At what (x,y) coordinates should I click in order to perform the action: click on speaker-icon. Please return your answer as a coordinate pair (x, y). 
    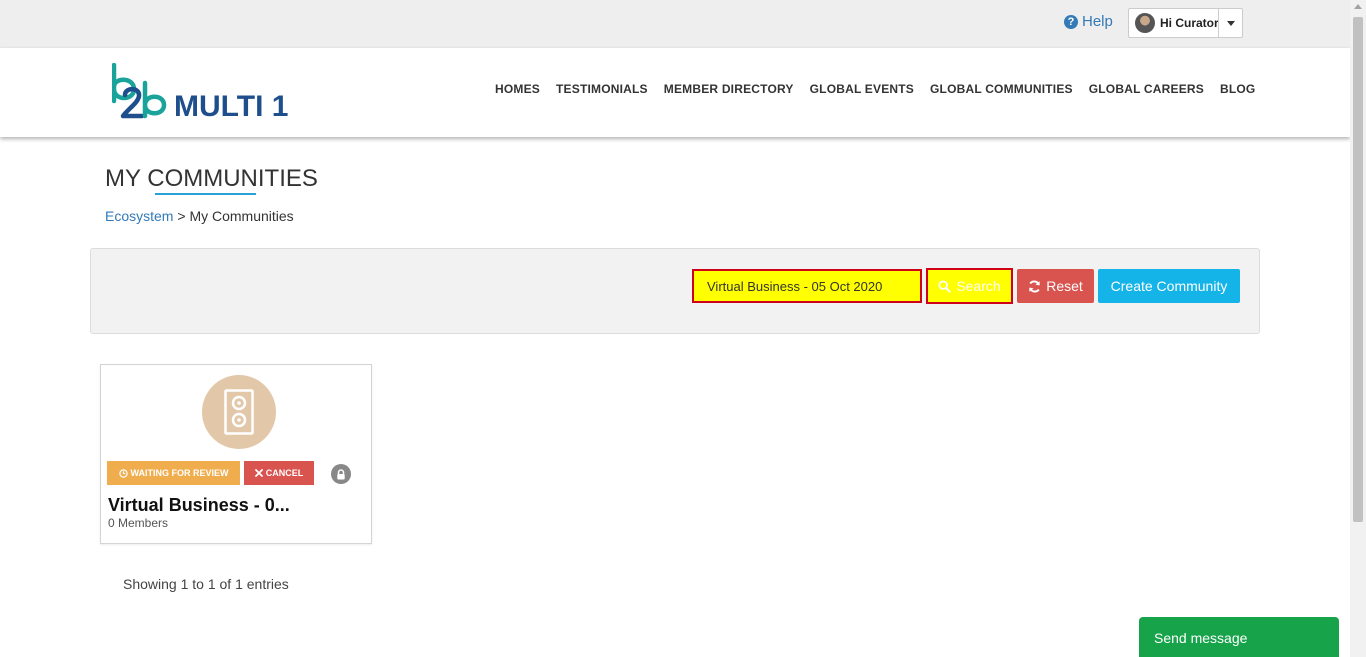
    Looking at the image, I should click on (239, 412).